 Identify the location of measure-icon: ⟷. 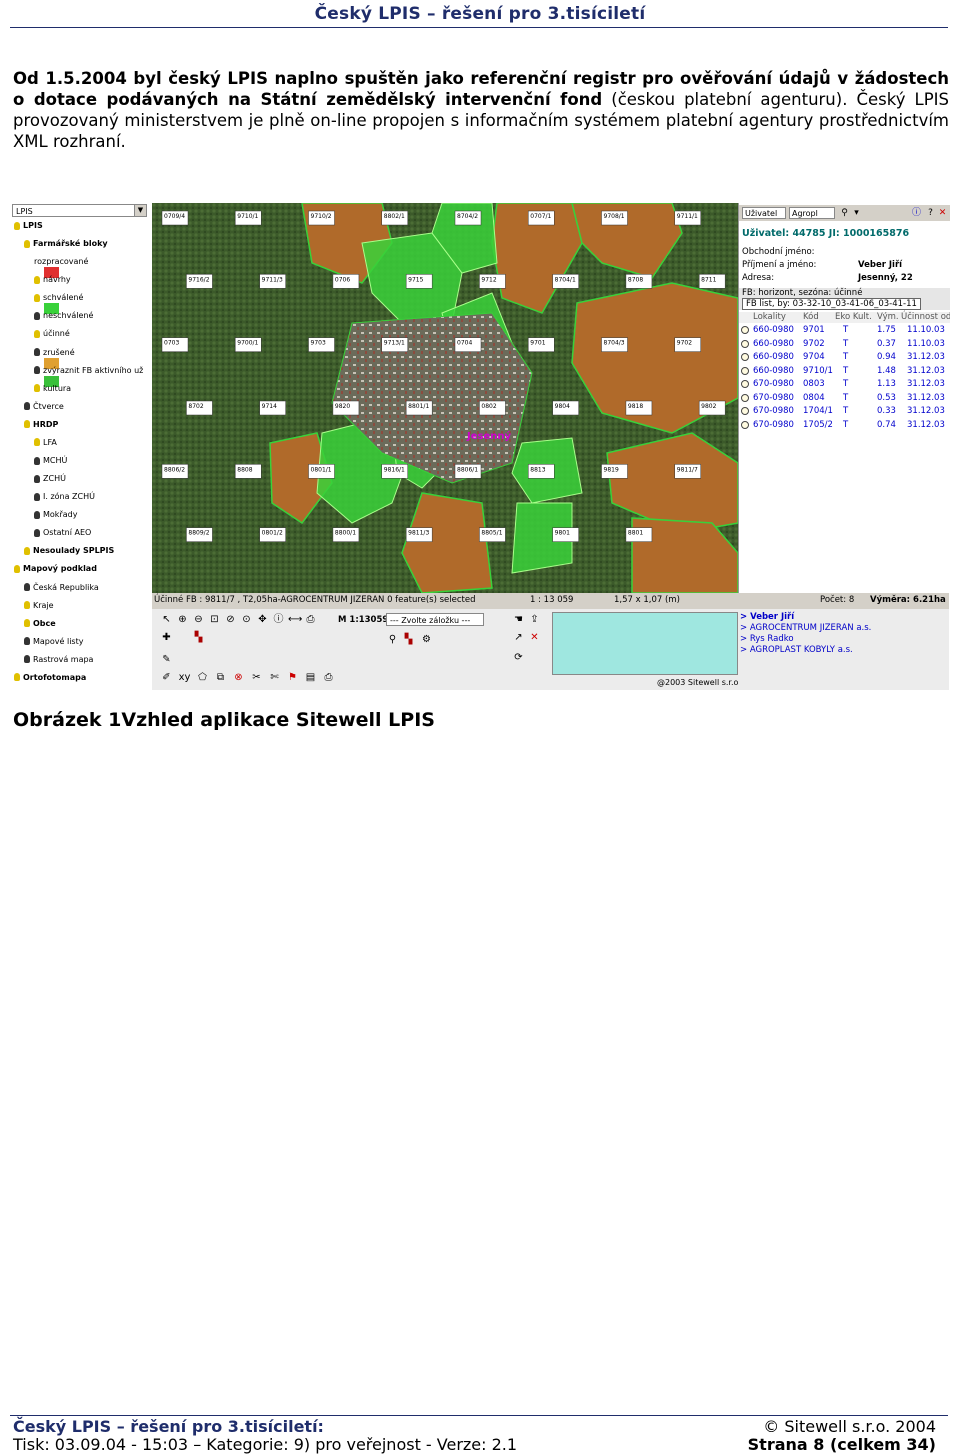
(295, 619).